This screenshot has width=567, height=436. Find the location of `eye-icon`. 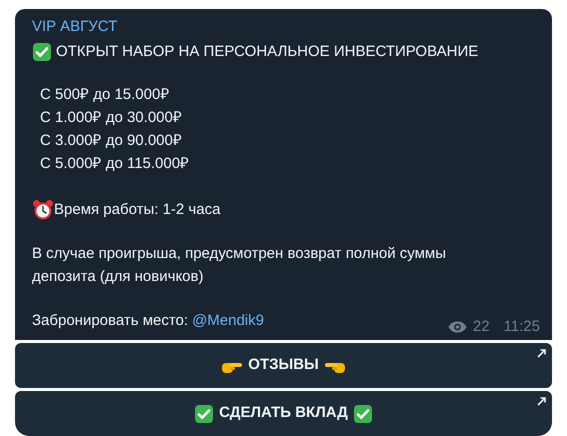

eye-icon is located at coordinates (457, 326).